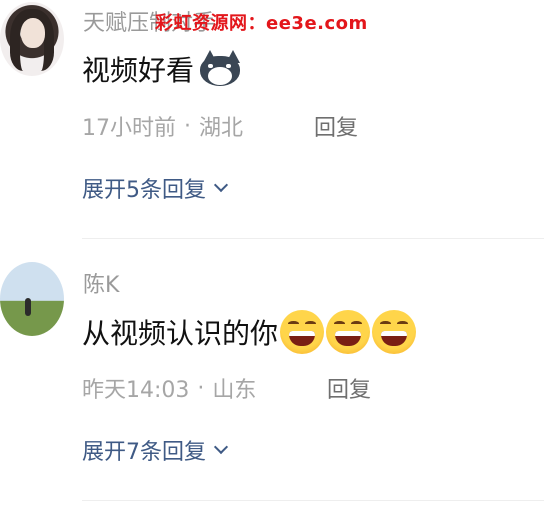  I want to click on comment-time: 17小时前, so click(129, 128).